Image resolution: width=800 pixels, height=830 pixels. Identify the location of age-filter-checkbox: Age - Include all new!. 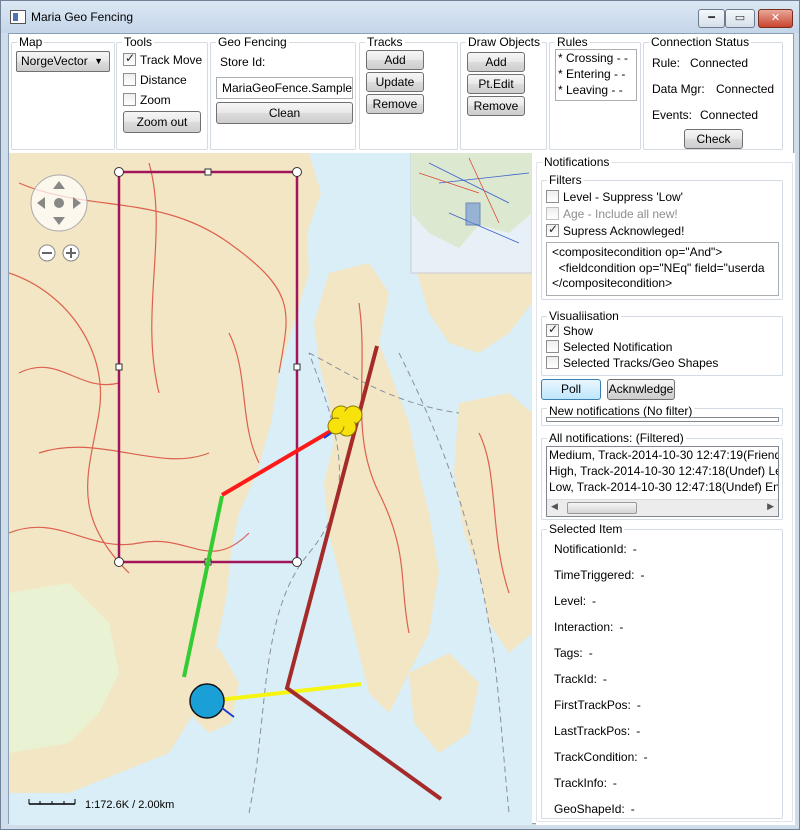
(612, 214).